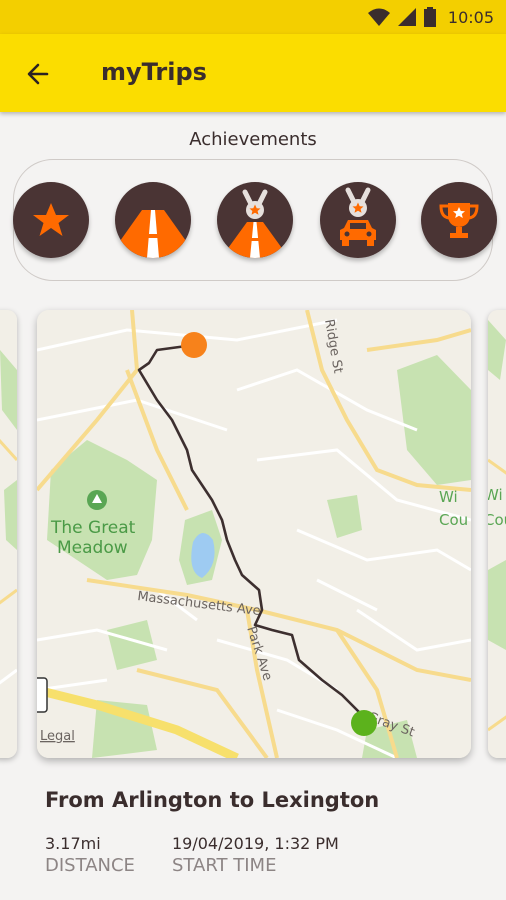 The width and height of the screenshot is (506, 900). I want to click on trophy-badge, so click(459, 220).